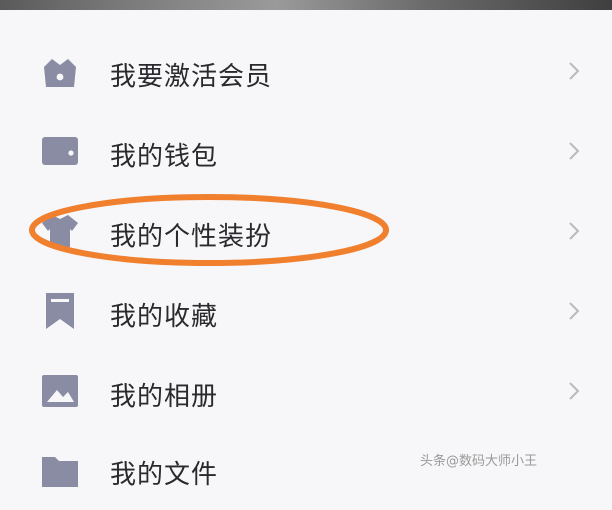  Describe the element at coordinates (164, 157) in the screenshot. I see `menu-item-label: 我的钱包` at that location.